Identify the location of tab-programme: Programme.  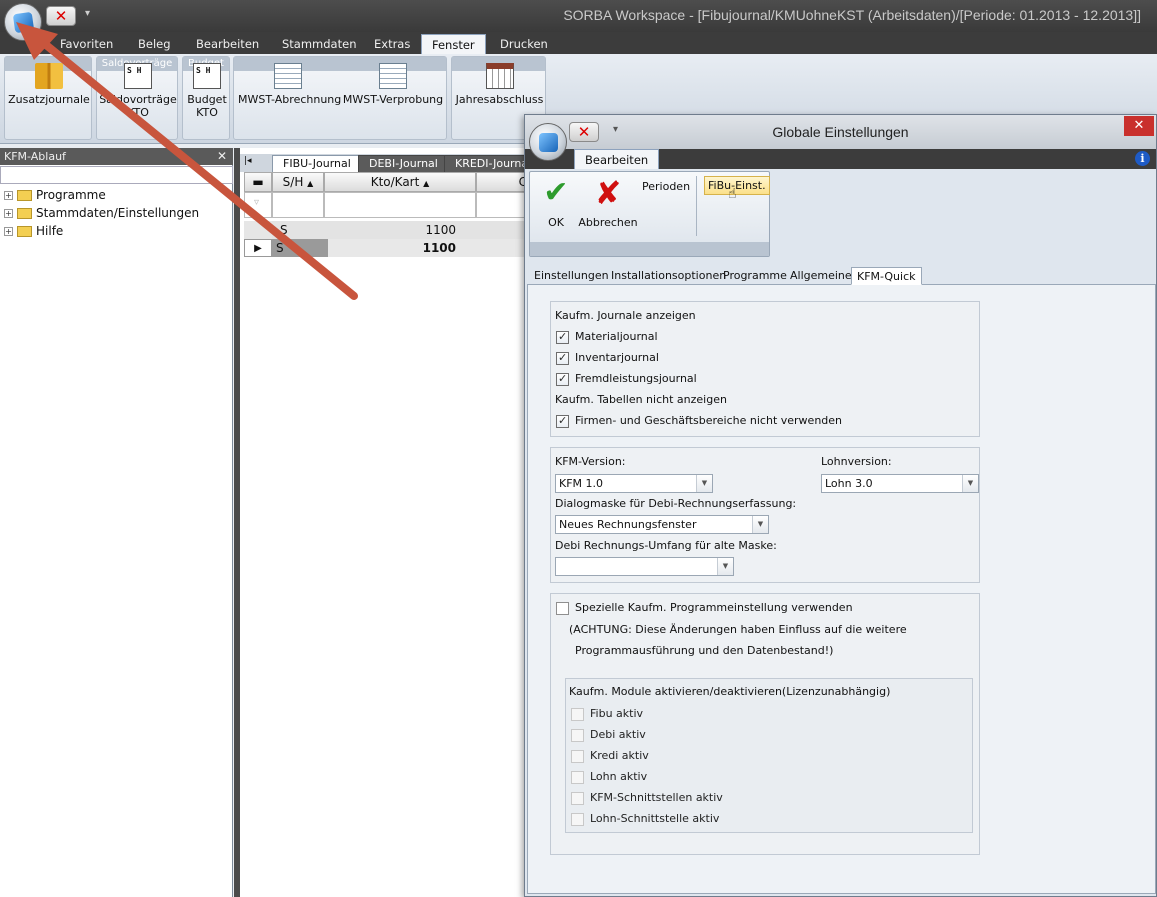
(755, 276).